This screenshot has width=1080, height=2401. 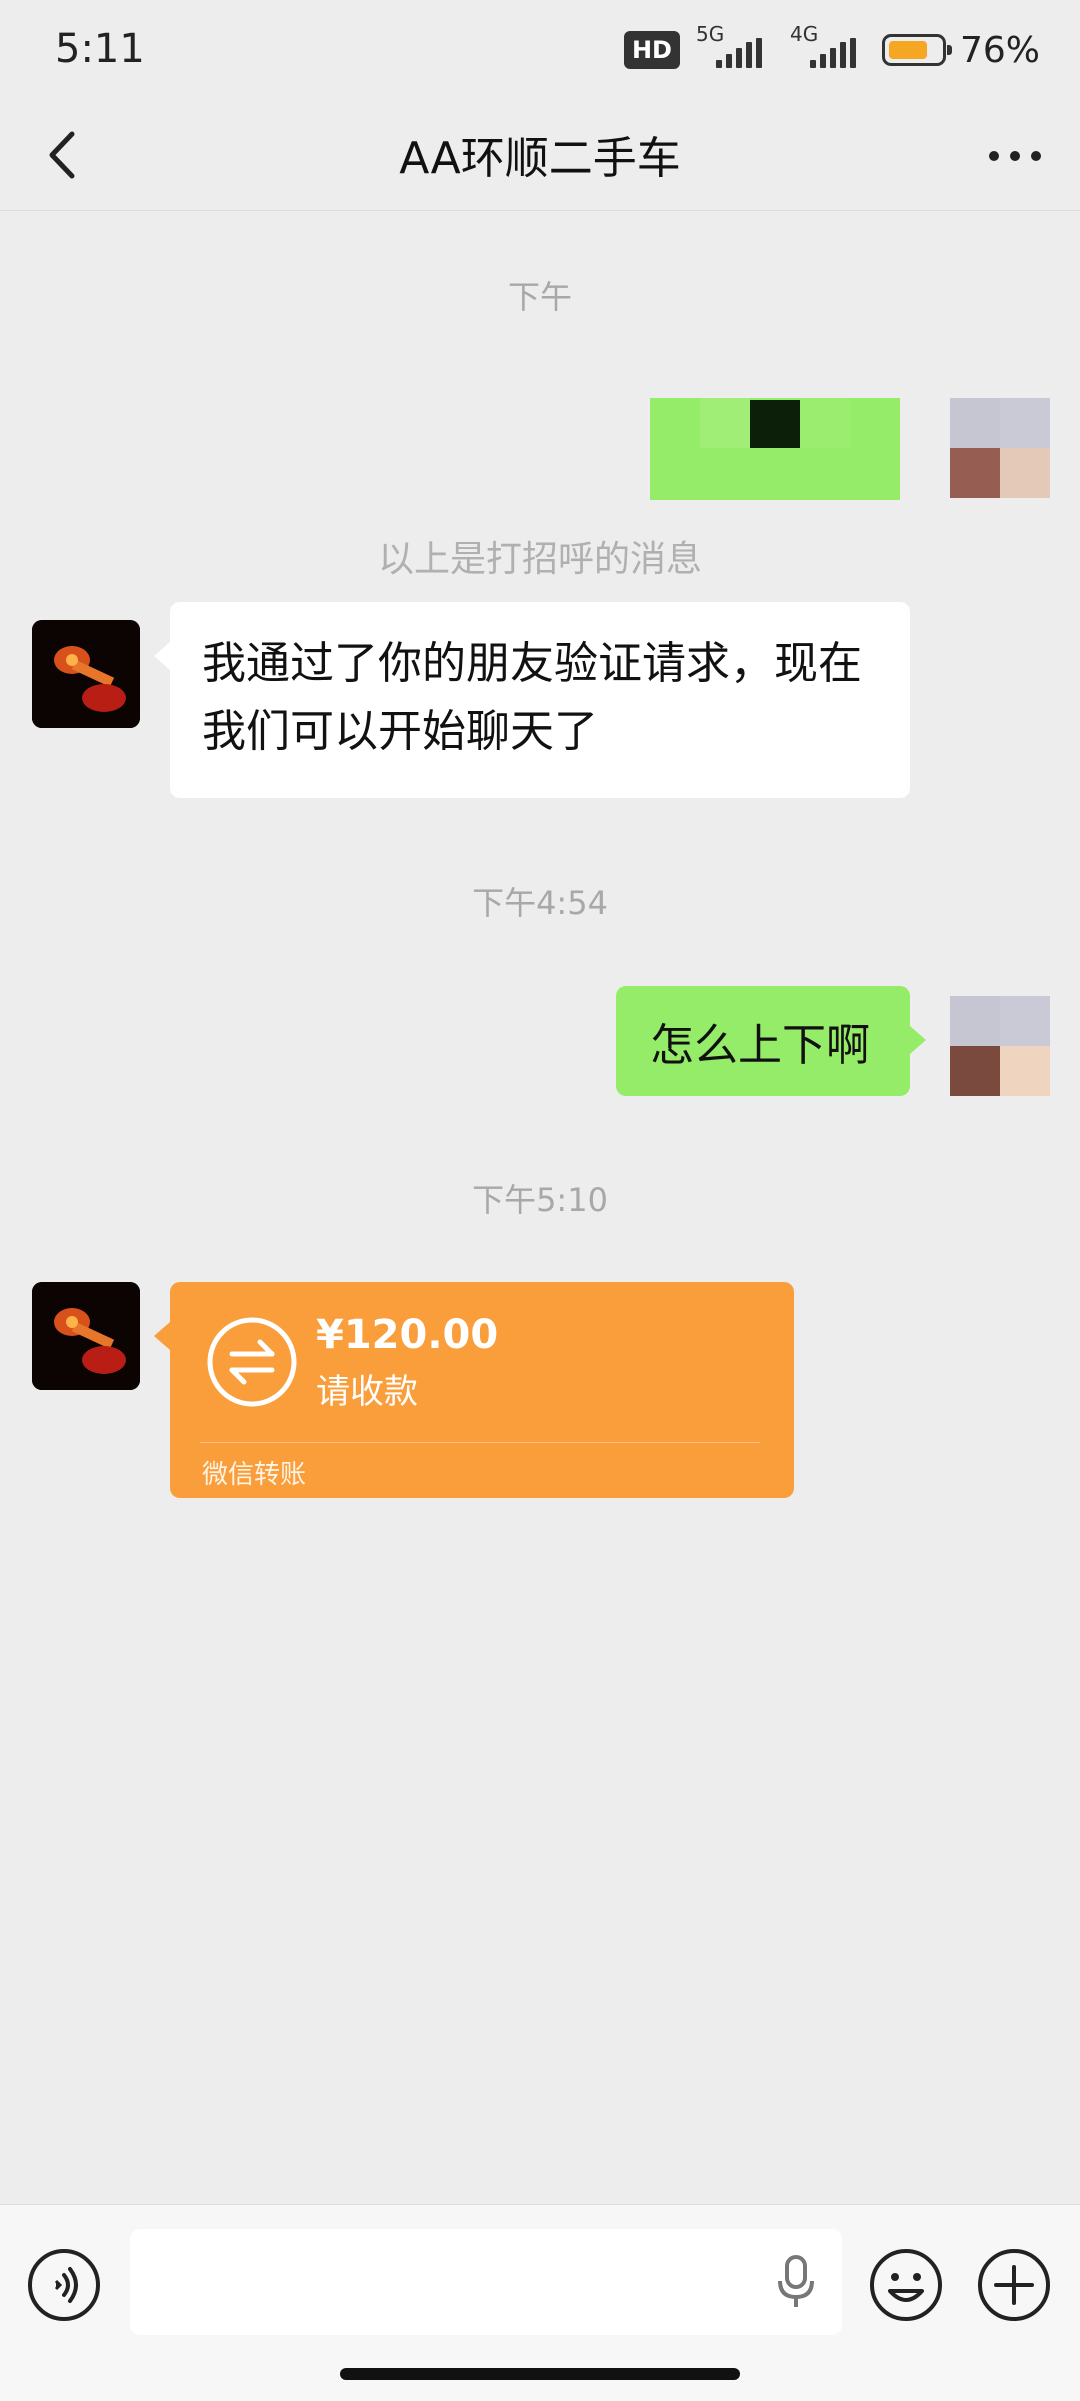 I want to click on plus-button, so click(x=1014, y=2285).